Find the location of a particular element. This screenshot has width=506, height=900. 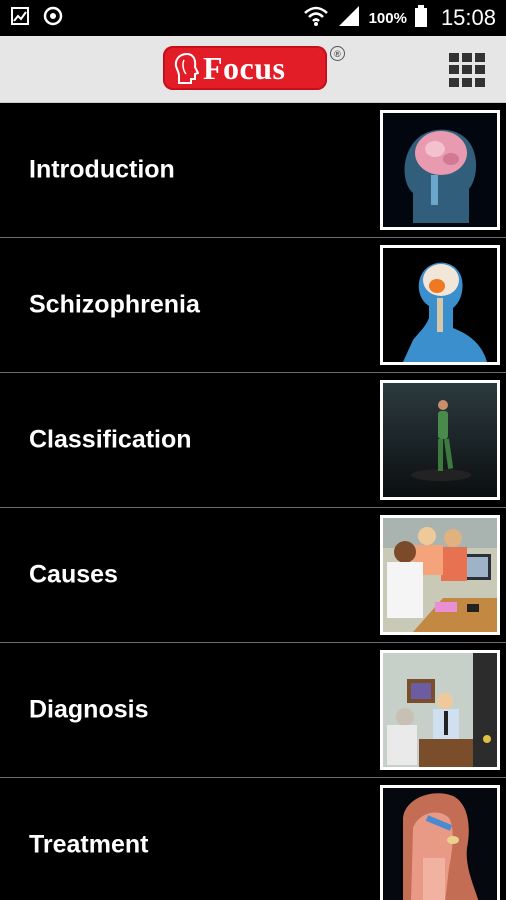

doctor-consultation-thumbnail is located at coordinates (440, 575).